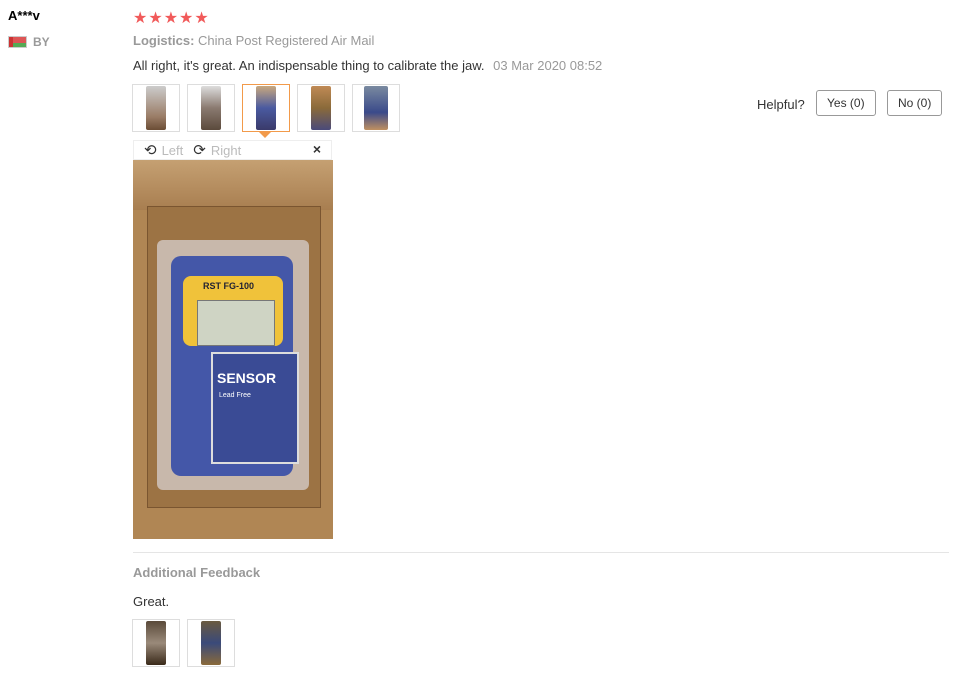  Describe the element at coordinates (197, 572) in the screenshot. I see `additional-feedback-label: Additional Feedback` at that location.